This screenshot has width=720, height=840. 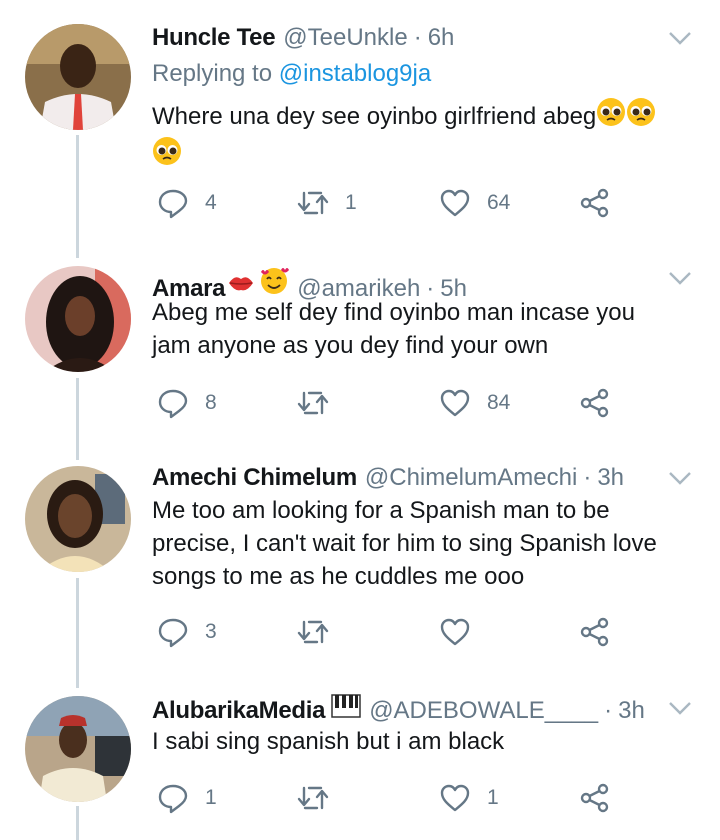 What do you see at coordinates (471, 478) in the screenshot?
I see `username: @ChimelumAmechi` at bounding box center [471, 478].